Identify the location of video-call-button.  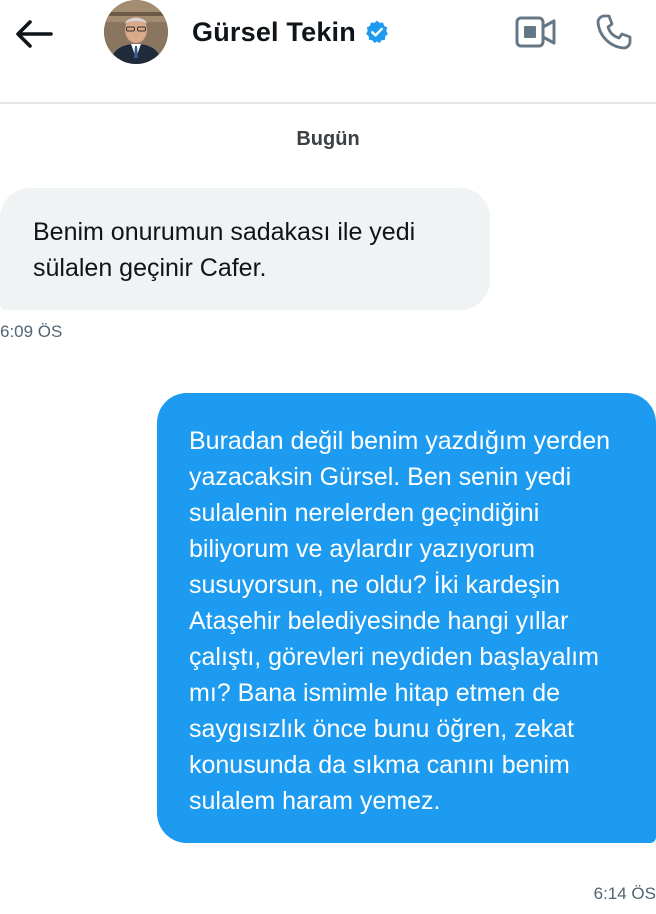
(536, 32).